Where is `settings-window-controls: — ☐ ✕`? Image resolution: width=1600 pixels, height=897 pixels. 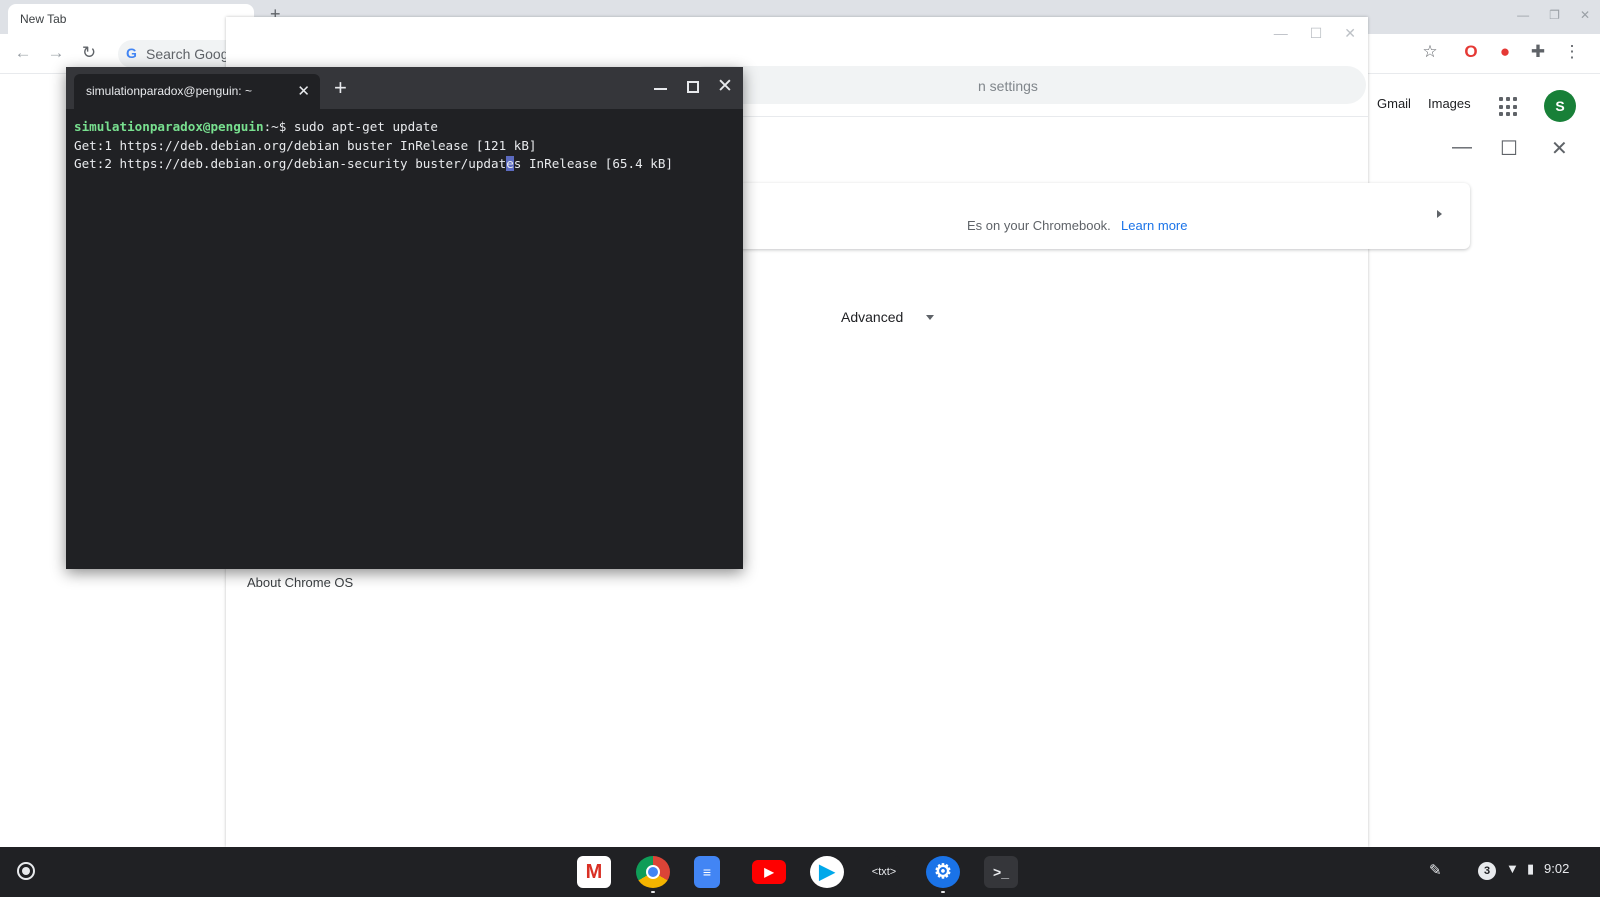 settings-window-controls: — ☐ ✕ is located at coordinates (1315, 33).